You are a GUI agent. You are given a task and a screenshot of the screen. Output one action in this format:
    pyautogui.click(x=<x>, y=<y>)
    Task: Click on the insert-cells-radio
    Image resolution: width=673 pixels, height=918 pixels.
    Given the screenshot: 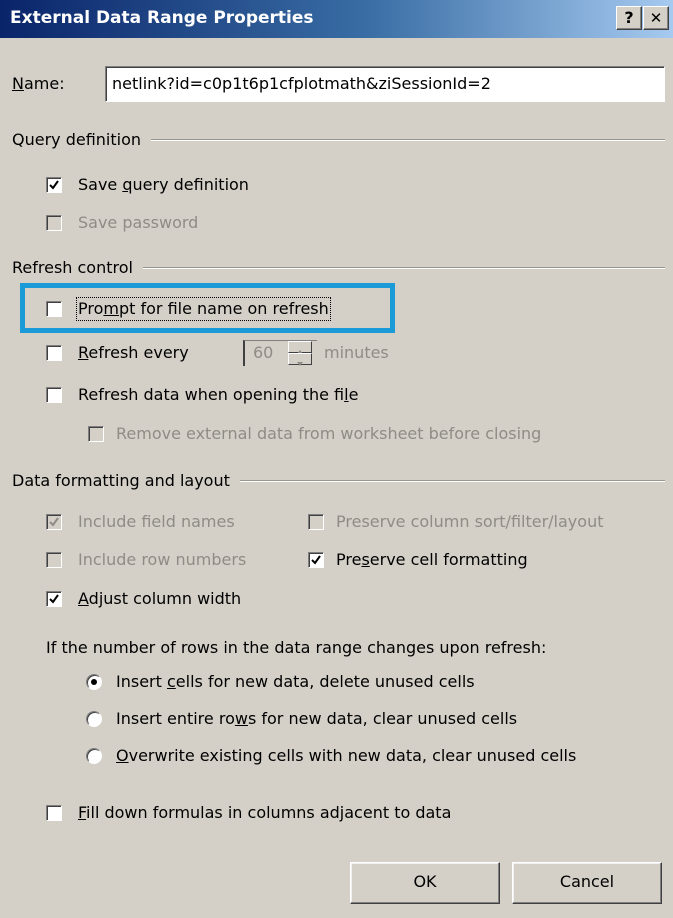 What is the action you would take?
    pyautogui.click(x=94, y=682)
    